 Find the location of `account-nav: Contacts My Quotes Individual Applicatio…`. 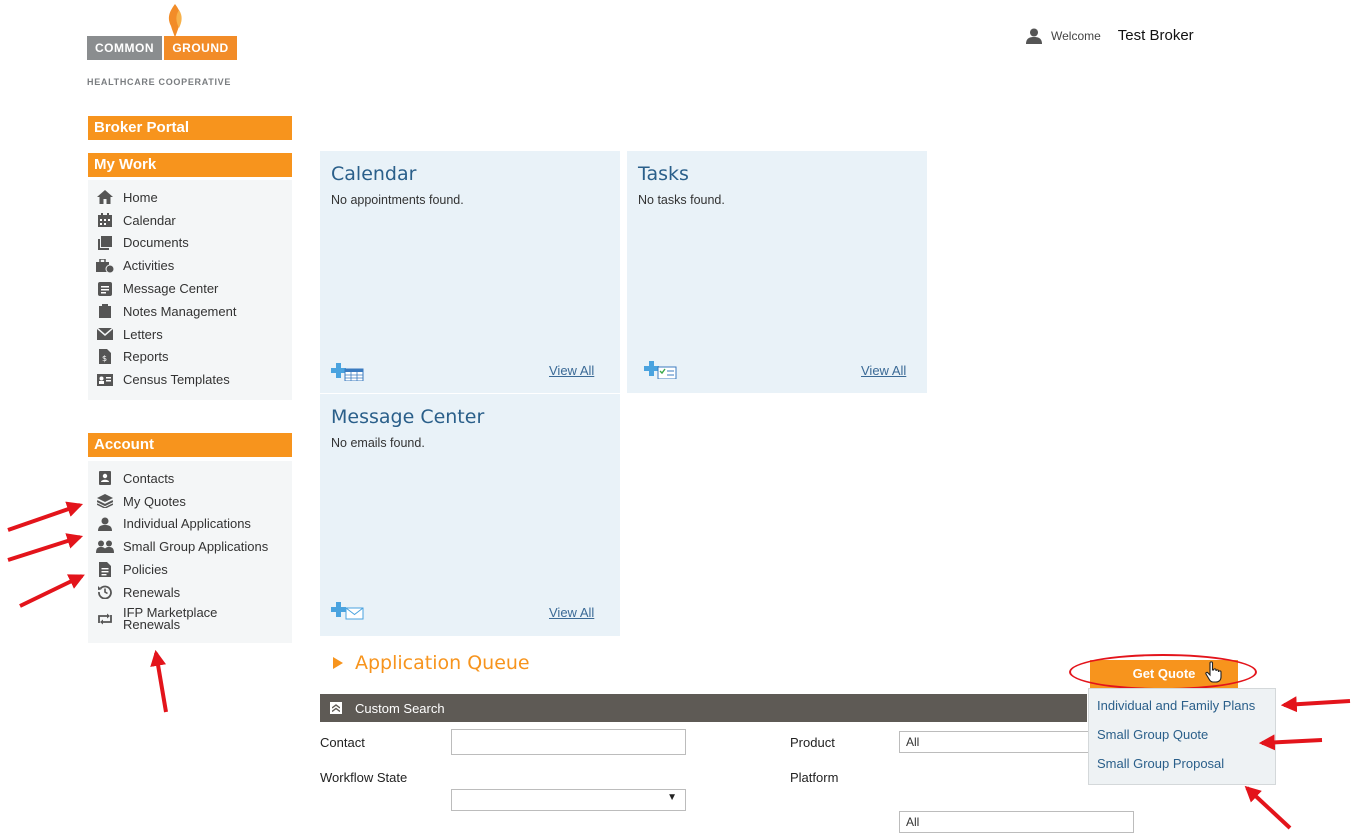

account-nav: Contacts My Quotes Individual Applicatio… is located at coordinates (190, 552).